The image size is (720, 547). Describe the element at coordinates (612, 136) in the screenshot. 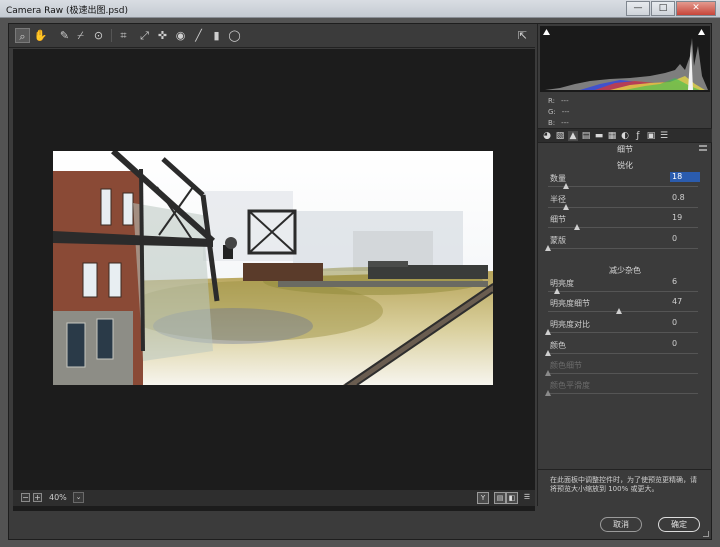

I see `lens-corrections-tab-icon: ▦` at that location.